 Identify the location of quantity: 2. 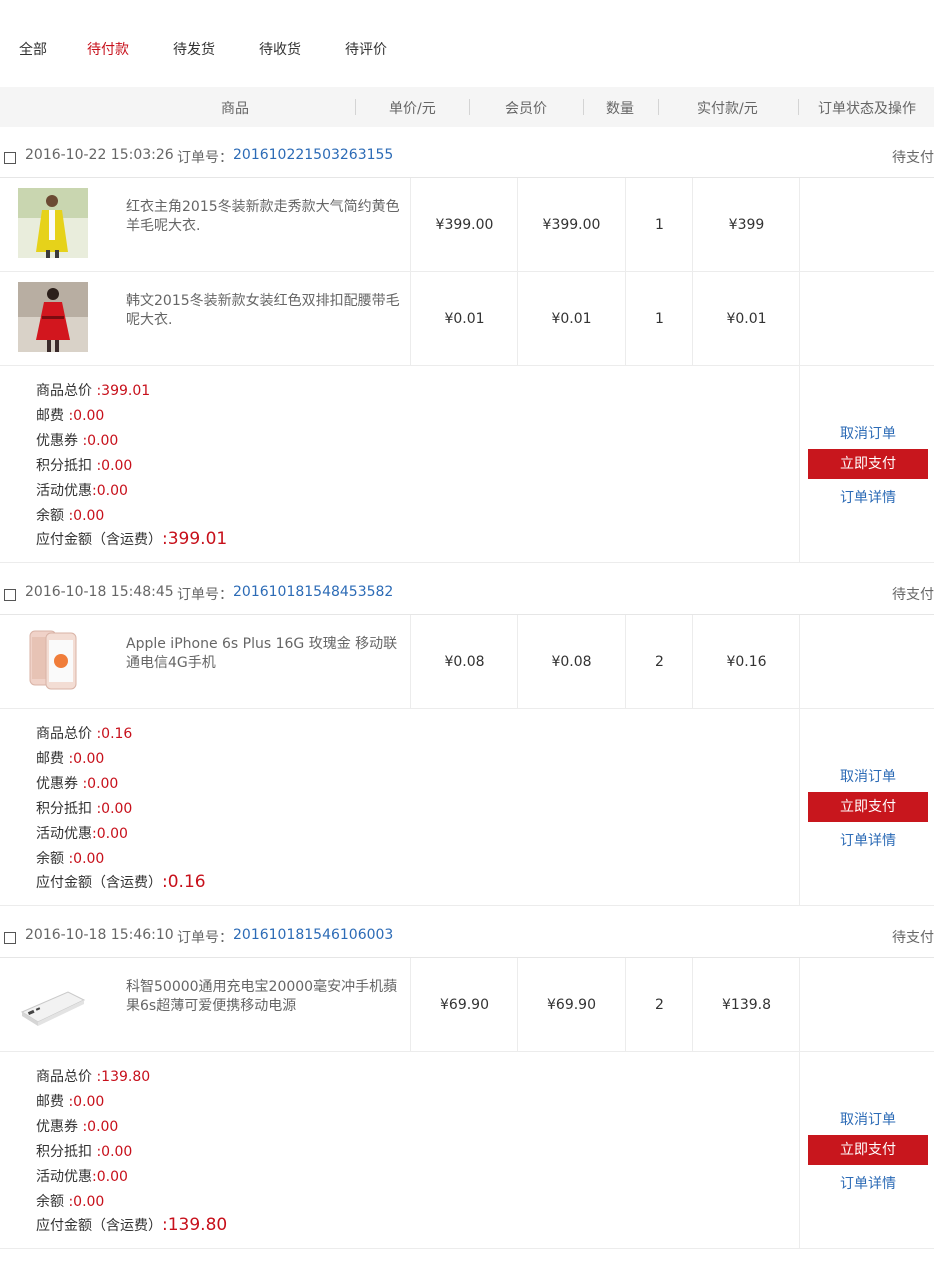
(659, 1005).